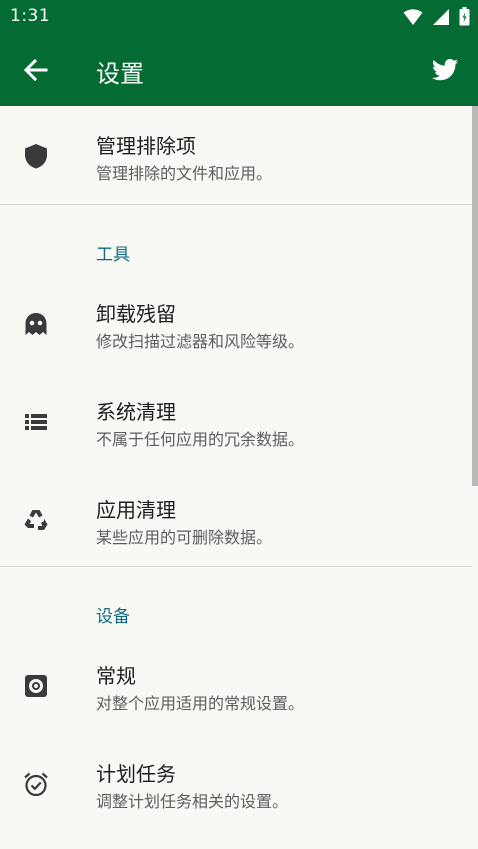 The image size is (478, 849). I want to click on back-button, so click(36, 70).